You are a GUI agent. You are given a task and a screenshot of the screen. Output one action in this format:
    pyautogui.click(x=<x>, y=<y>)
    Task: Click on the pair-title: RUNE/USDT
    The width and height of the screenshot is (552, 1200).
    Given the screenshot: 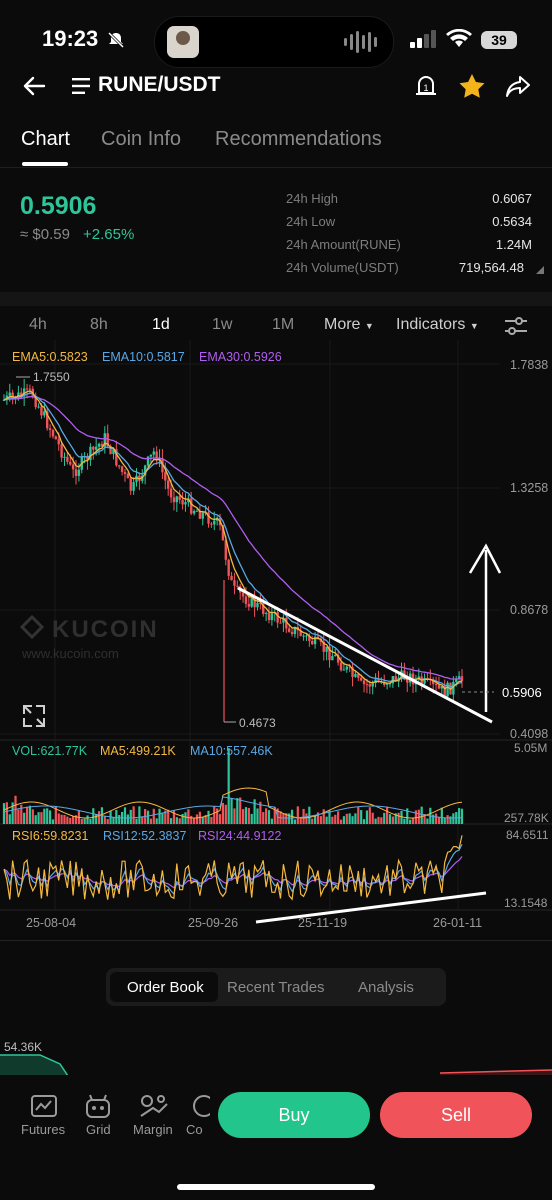 What is the action you would take?
    pyautogui.click(x=159, y=85)
    